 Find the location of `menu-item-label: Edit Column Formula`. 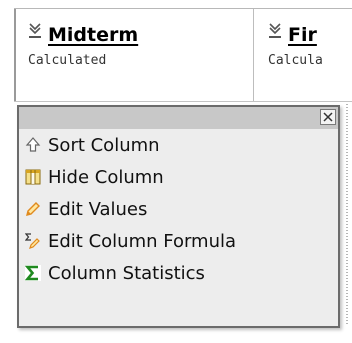

menu-item-label: Edit Column Formula is located at coordinates (142, 241).